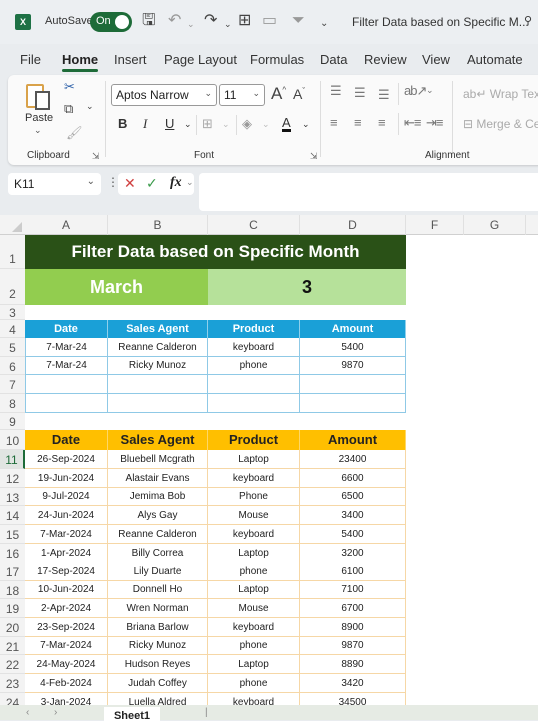 This screenshot has width=538, height=721. What do you see at coordinates (333, 59) in the screenshot?
I see `tab-data: Data` at bounding box center [333, 59].